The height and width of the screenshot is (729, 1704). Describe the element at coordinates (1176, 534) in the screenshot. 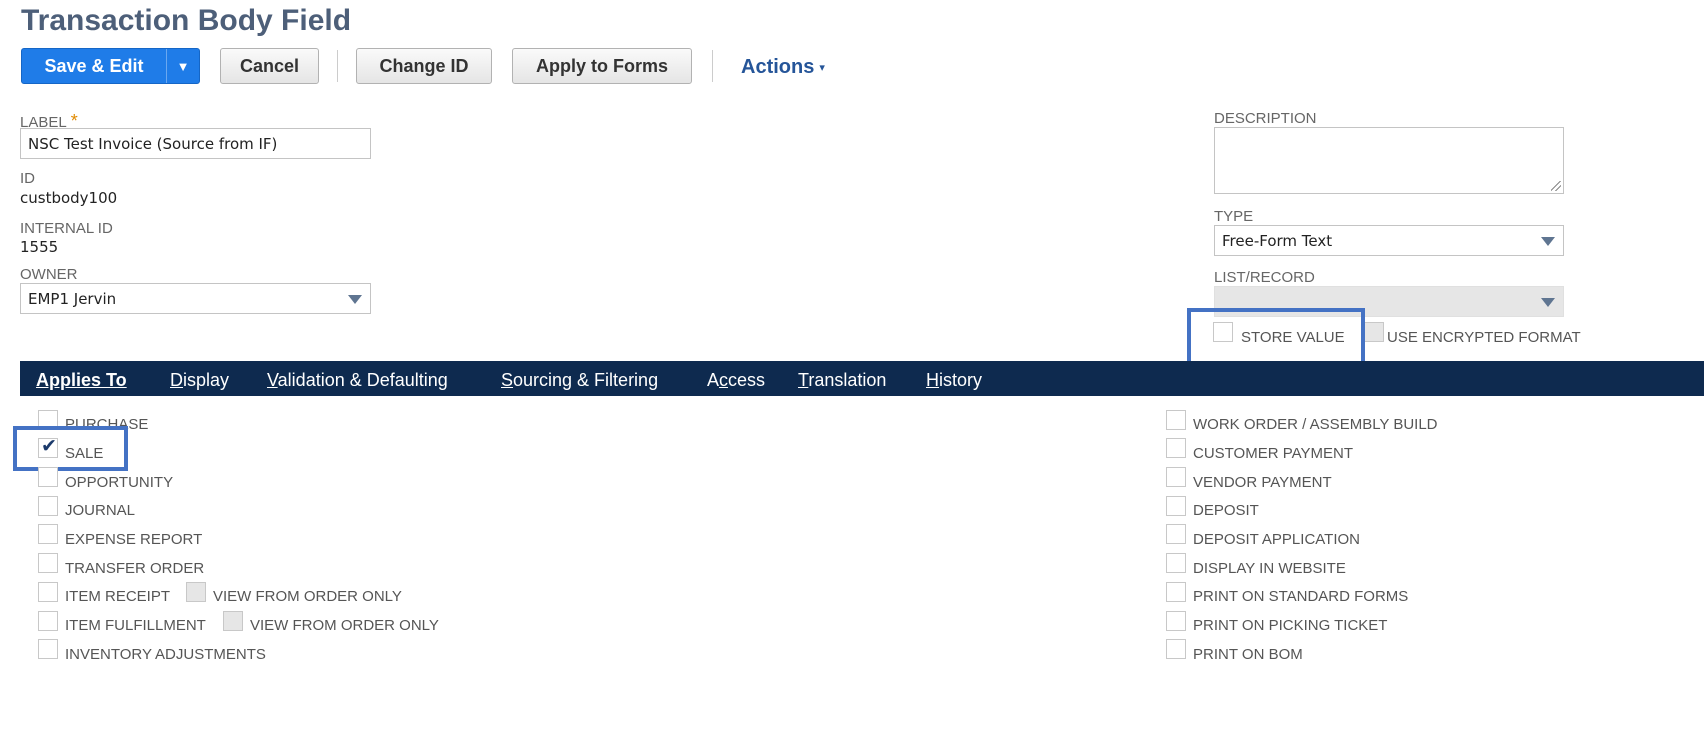

I see `deposit-application-checkbox` at that location.